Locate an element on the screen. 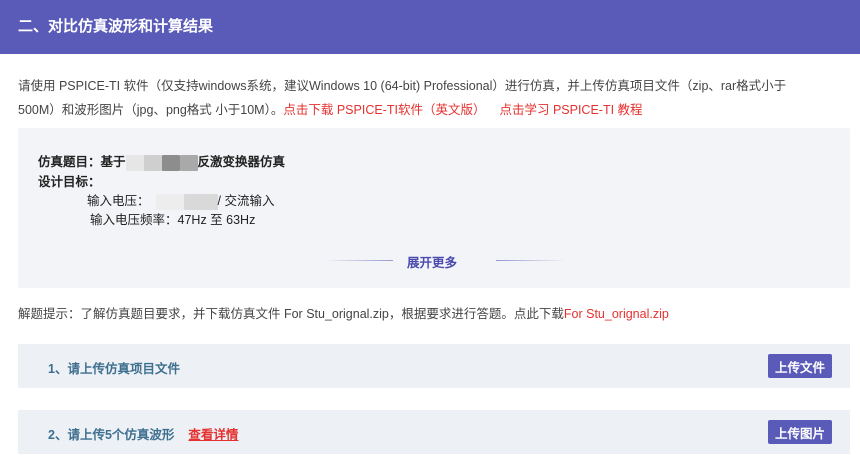 The width and height of the screenshot is (860, 461). input-voltage-suffix: / 交流输入 is located at coordinates (246, 201).